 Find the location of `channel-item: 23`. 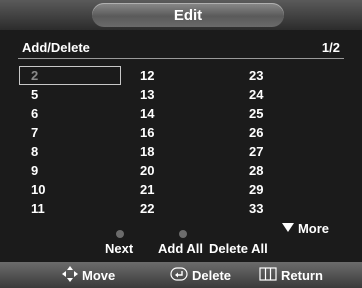

channel-item: 23 is located at coordinates (256, 75).